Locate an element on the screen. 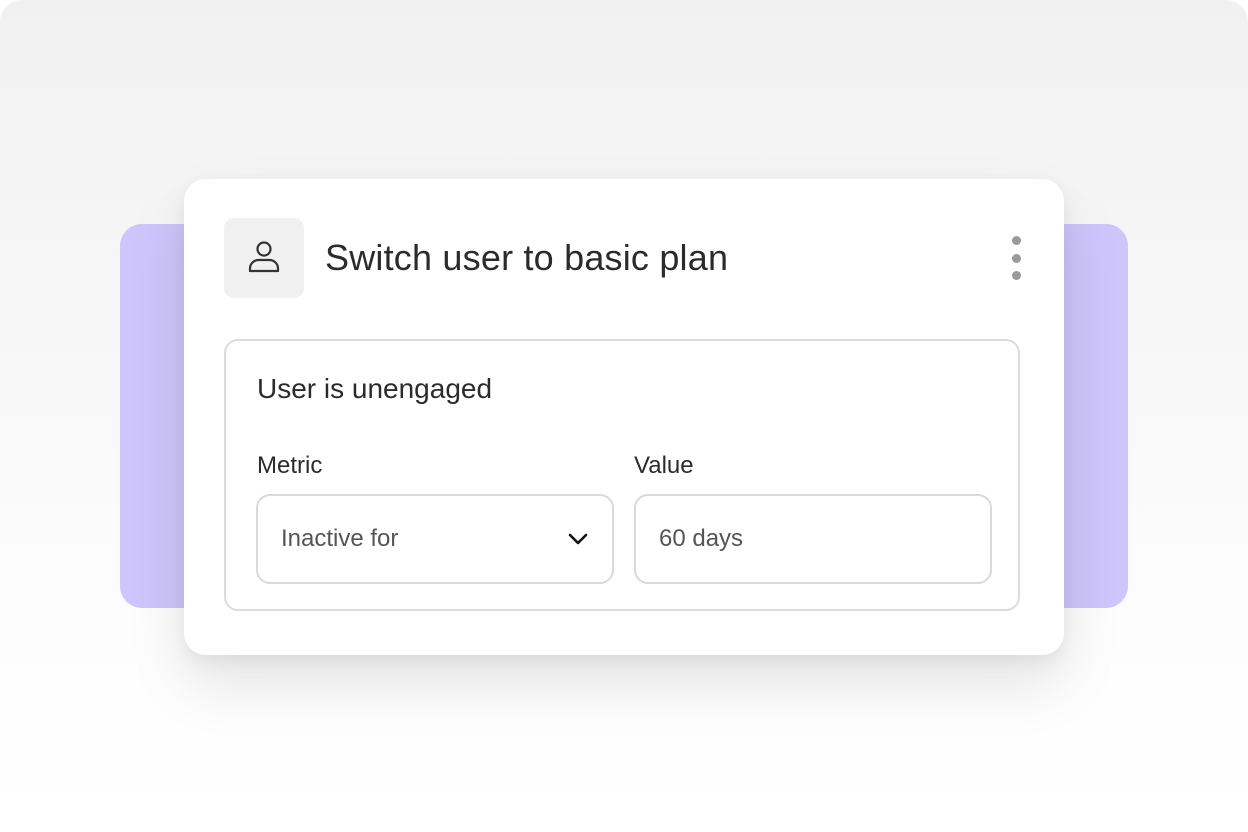 This screenshot has height=832, width=1248. value-input-text: 60 days is located at coordinates (701, 538).